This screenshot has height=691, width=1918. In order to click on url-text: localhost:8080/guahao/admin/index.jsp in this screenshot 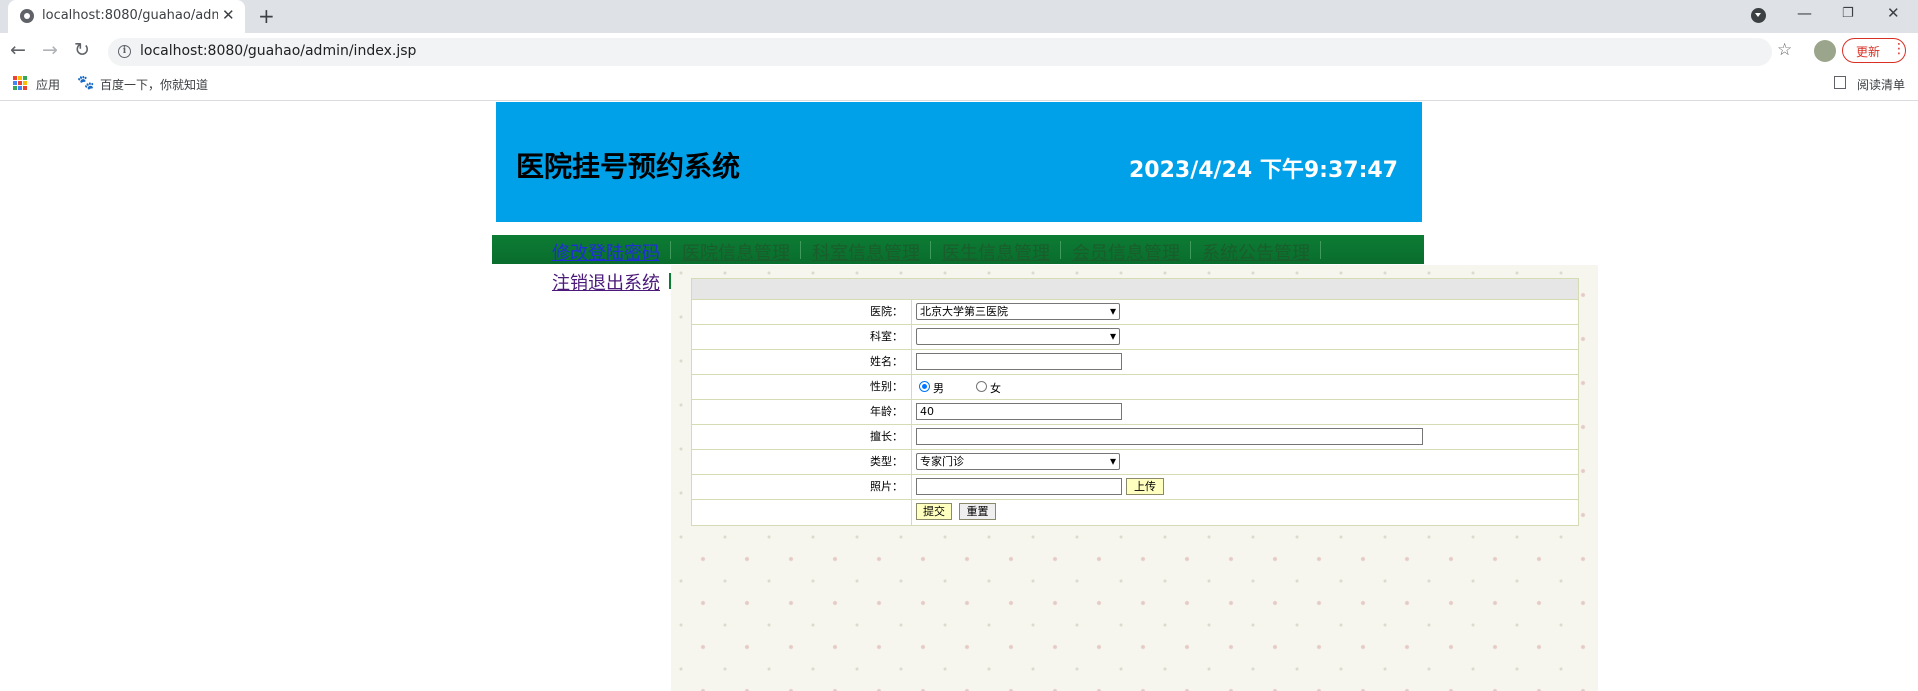, I will do `click(278, 51)`.